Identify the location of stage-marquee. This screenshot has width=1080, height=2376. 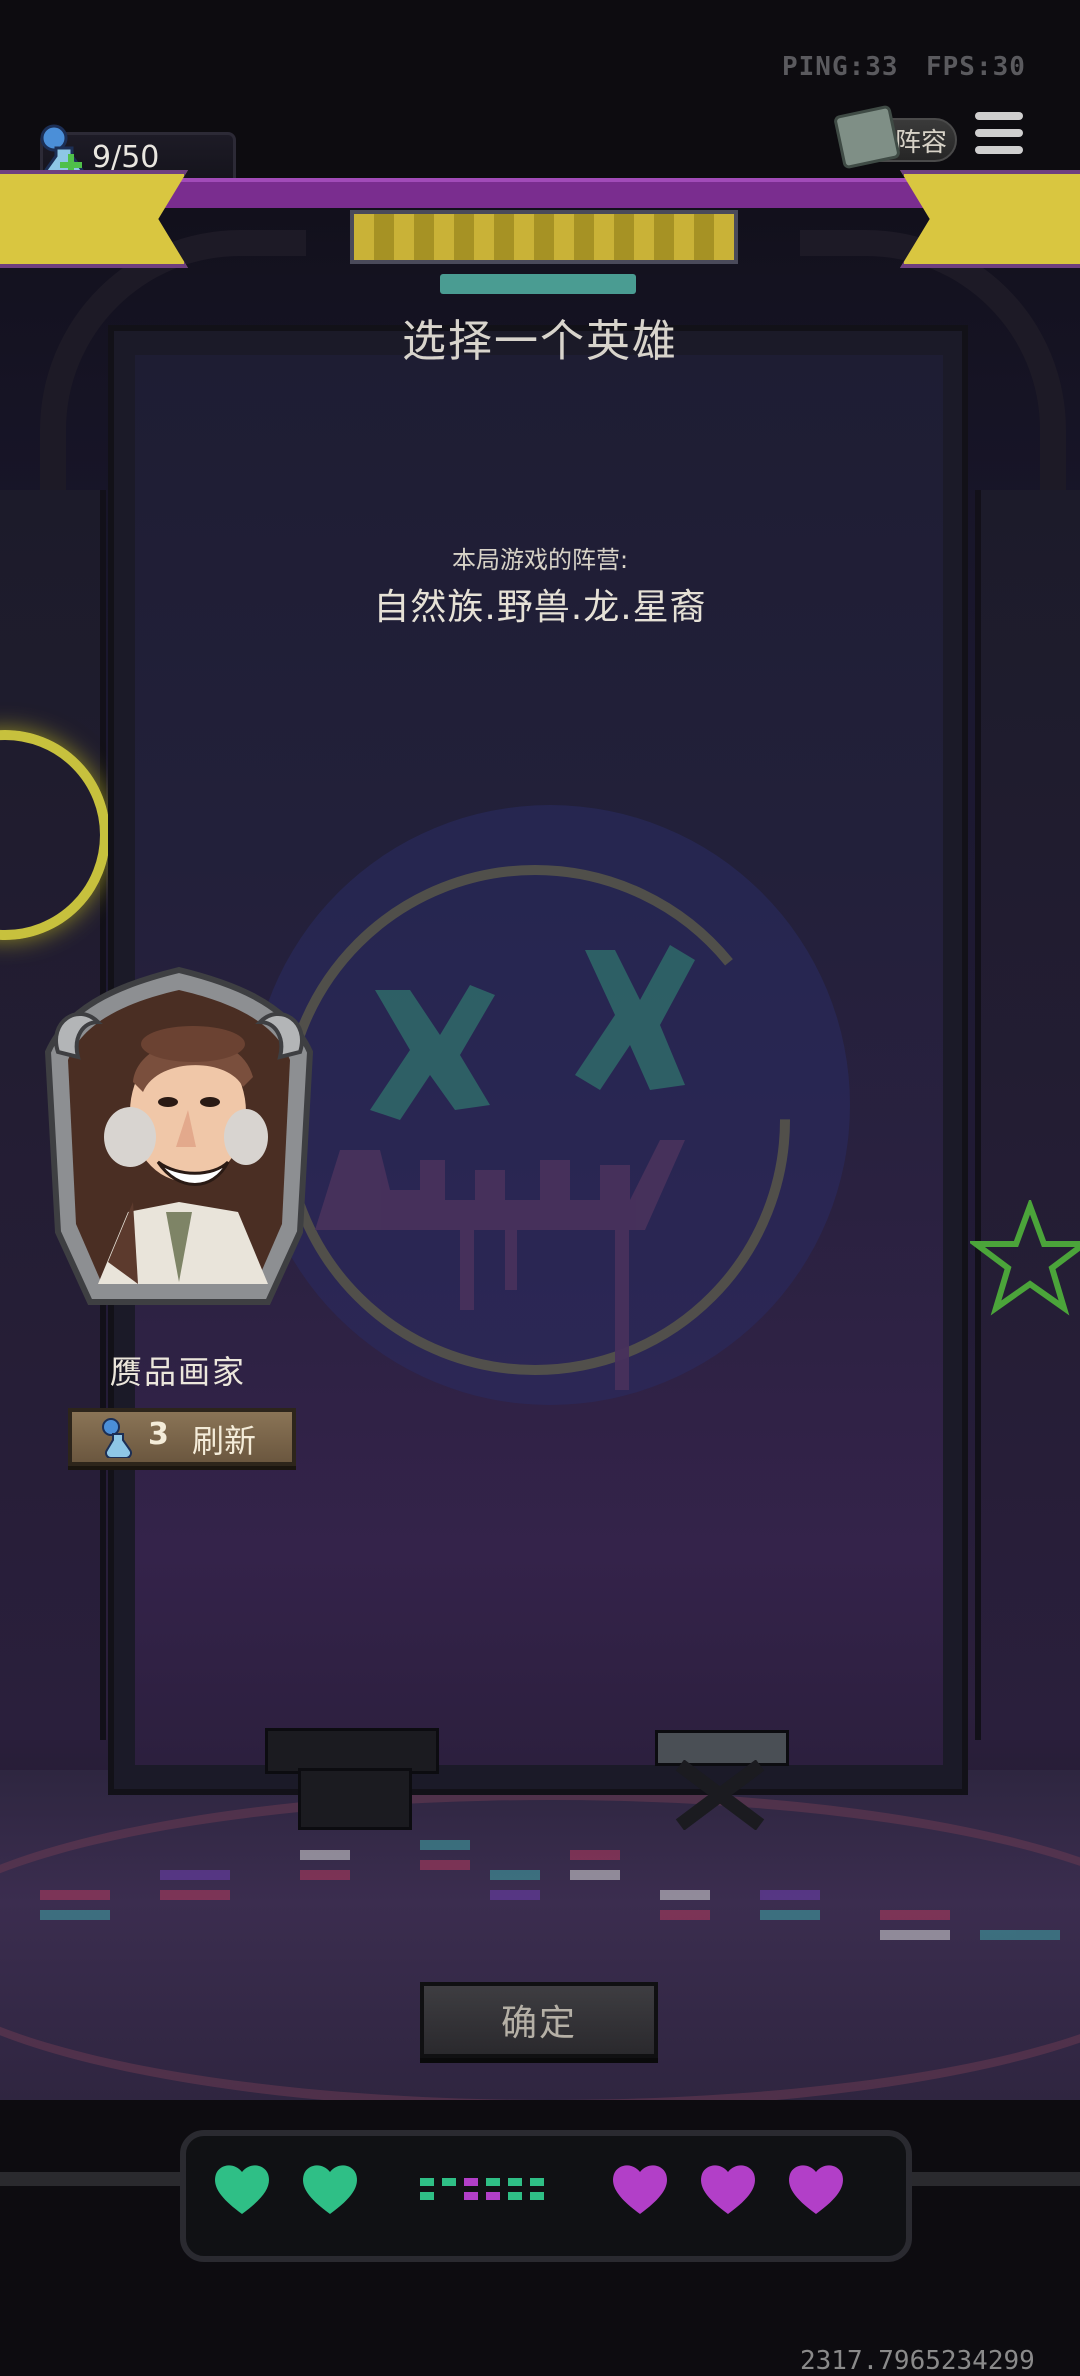
(544, 237).